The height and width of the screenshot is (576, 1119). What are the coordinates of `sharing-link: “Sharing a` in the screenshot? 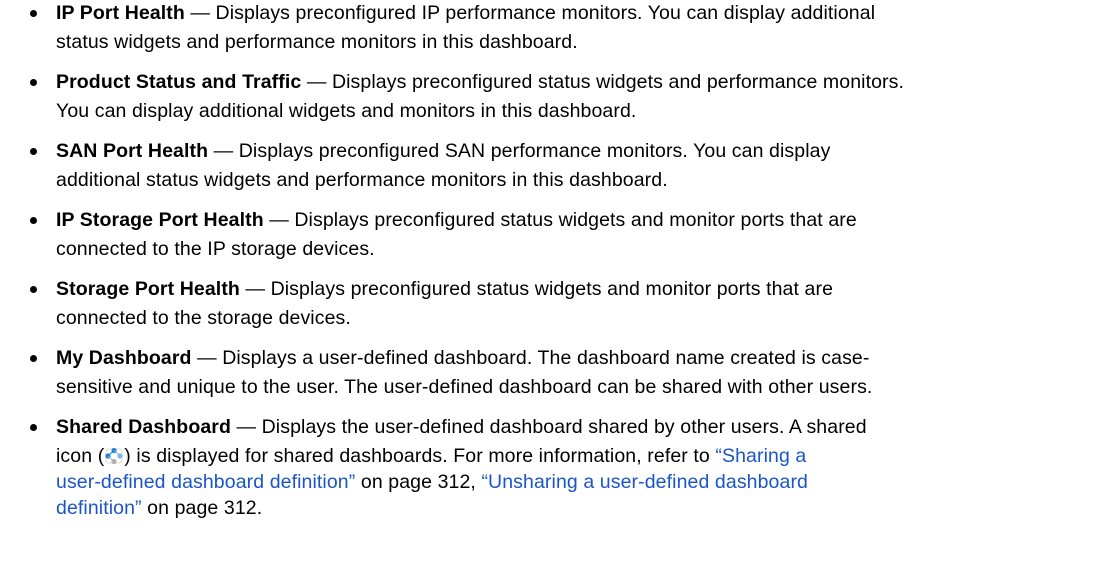 It's located at (760, 456).